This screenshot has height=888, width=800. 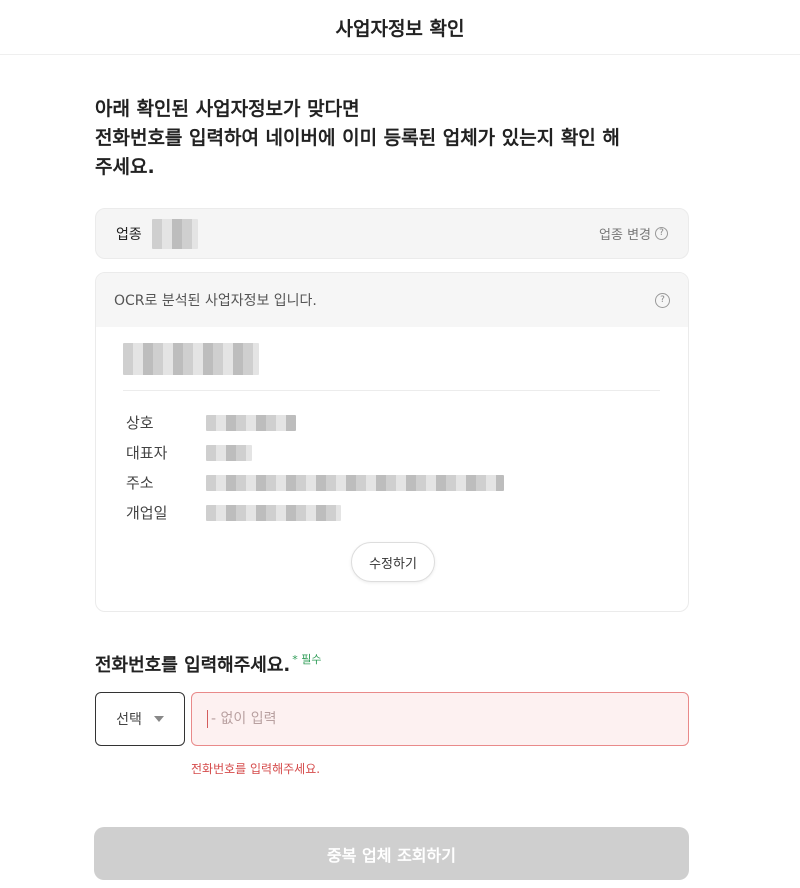 What do you see at coordinates (147, 453) in the screenshot?
I see `info-label: 대표자` at bounding box center [147, 453].